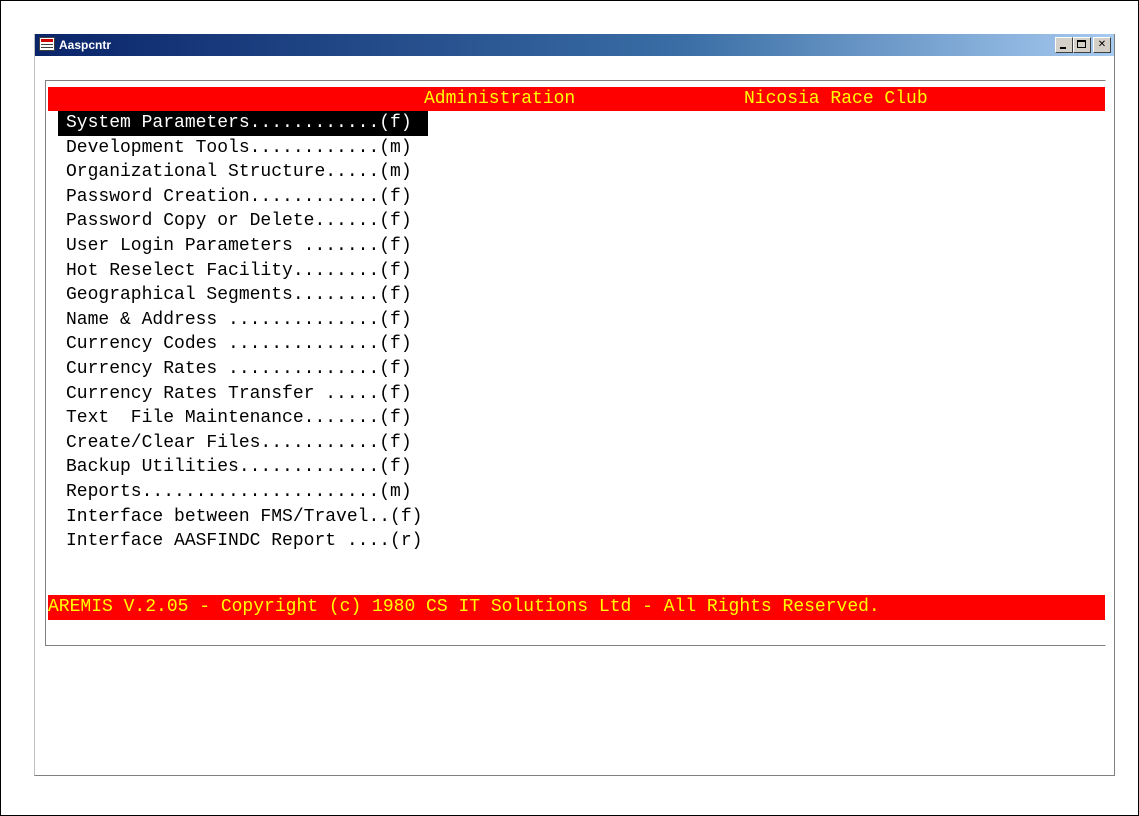 The height and width of the screenshot is (816, 1139). What do you see at coordinates (243, 541) in the screenshot?
I see `menu-item: Interface AASFINDC Report ....(r)` at bounding box center [243, 541].